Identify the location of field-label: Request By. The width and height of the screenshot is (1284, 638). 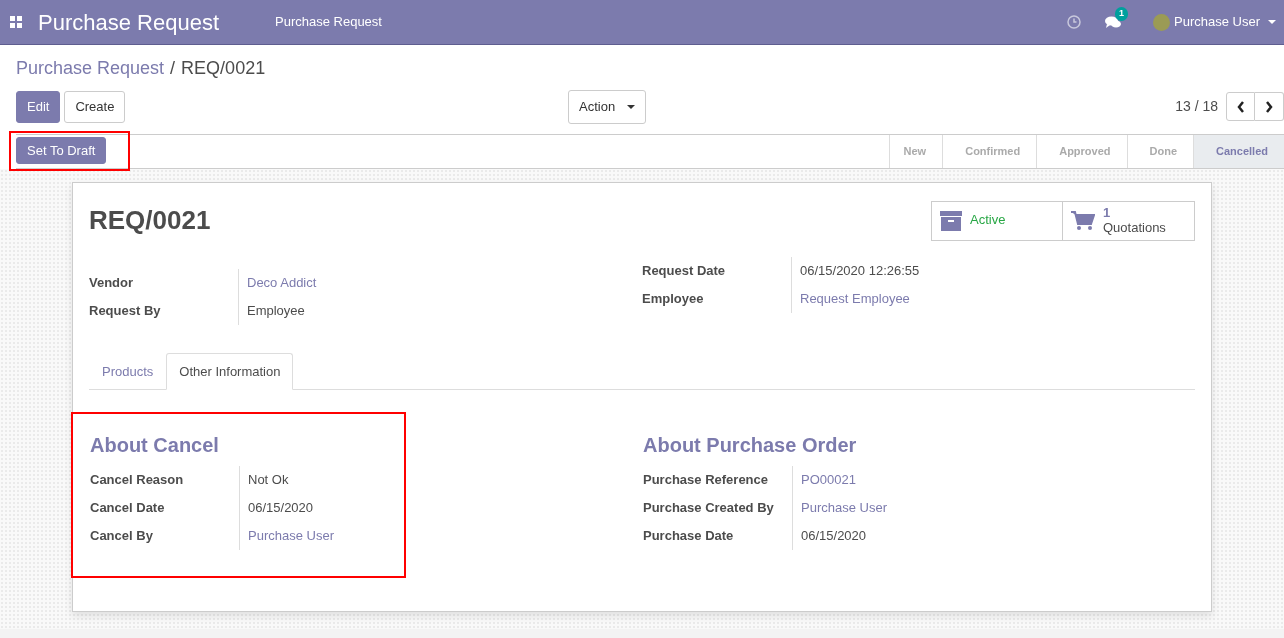
(125, 310).